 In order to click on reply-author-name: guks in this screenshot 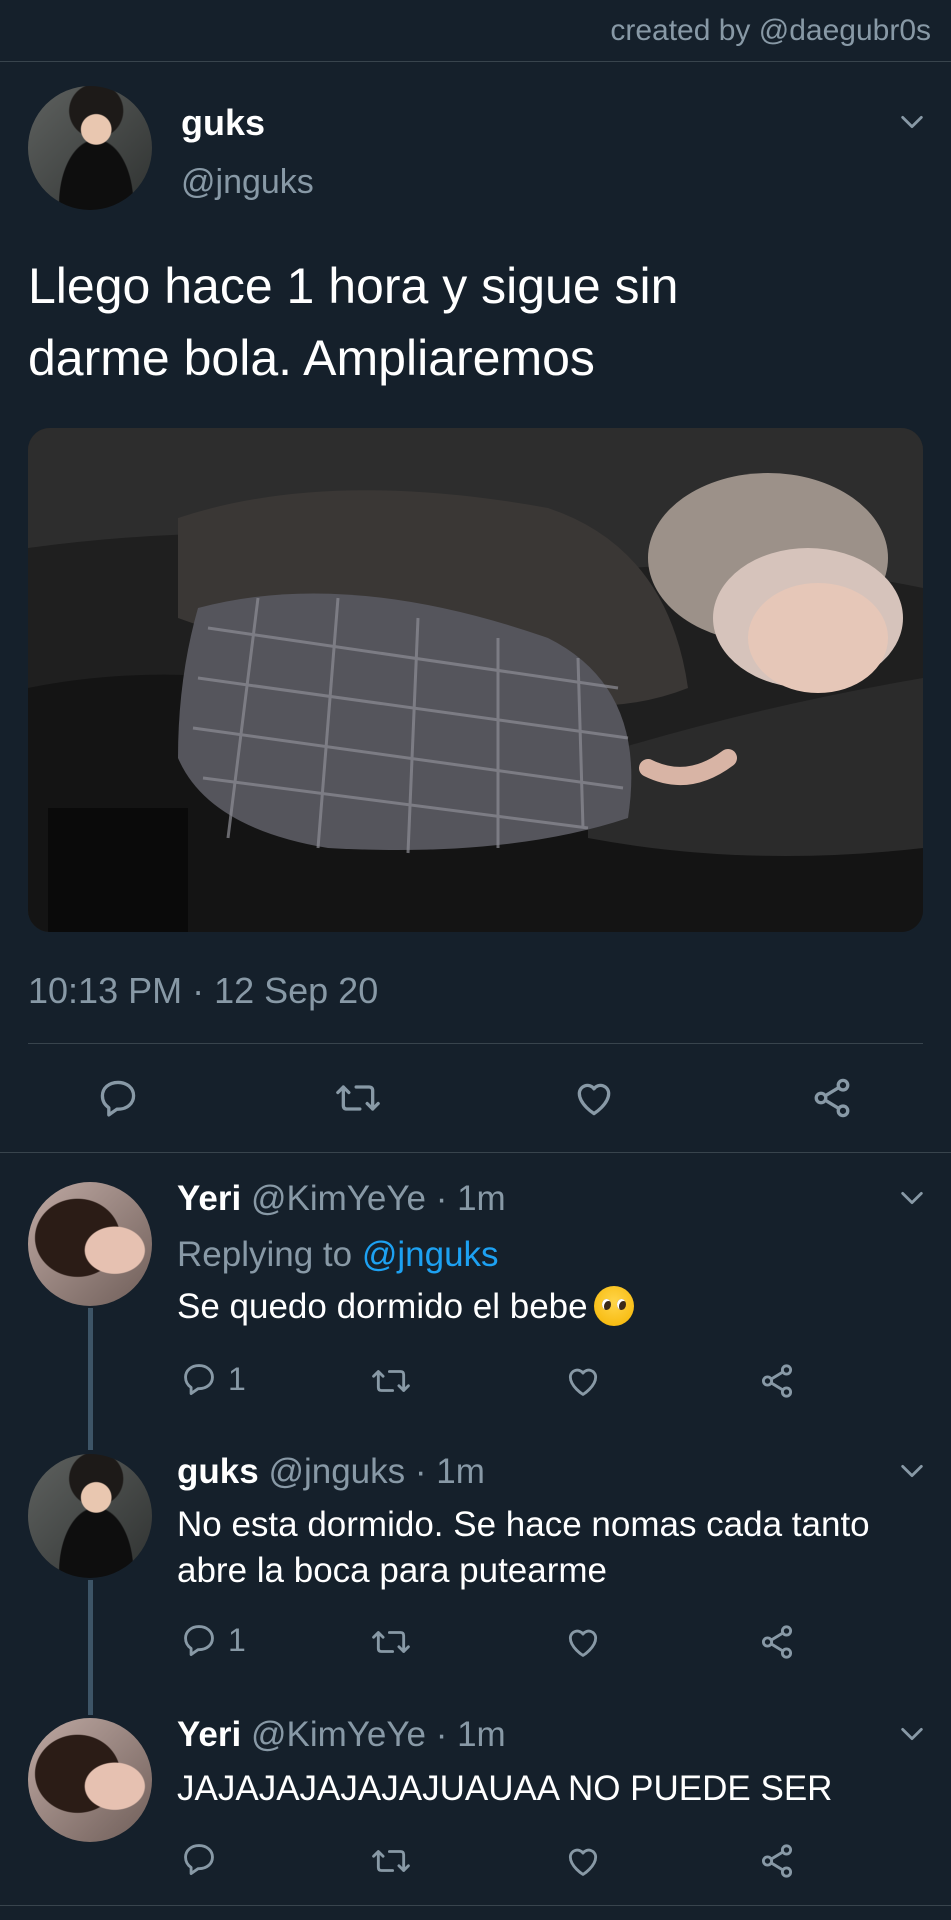, I will do `click(218, 1471)`.